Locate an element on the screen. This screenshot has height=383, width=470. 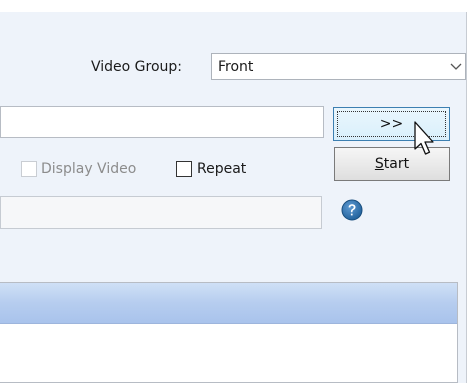
help-icon is located at coordinates (352, 210).